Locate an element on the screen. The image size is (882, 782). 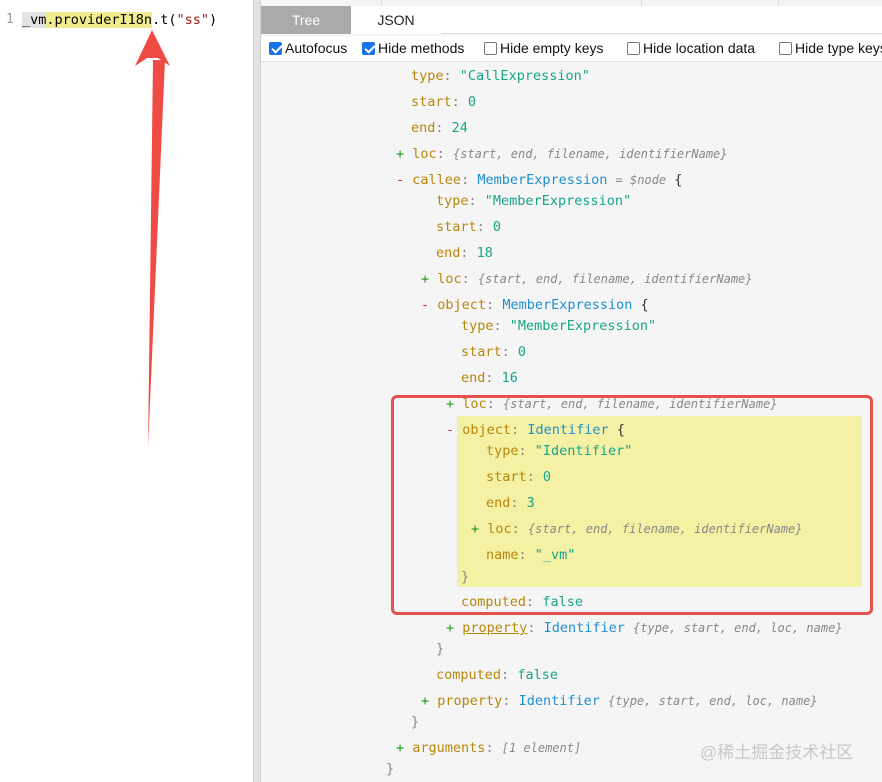
option-label: Hide location data is located at coordinates (699, 48).